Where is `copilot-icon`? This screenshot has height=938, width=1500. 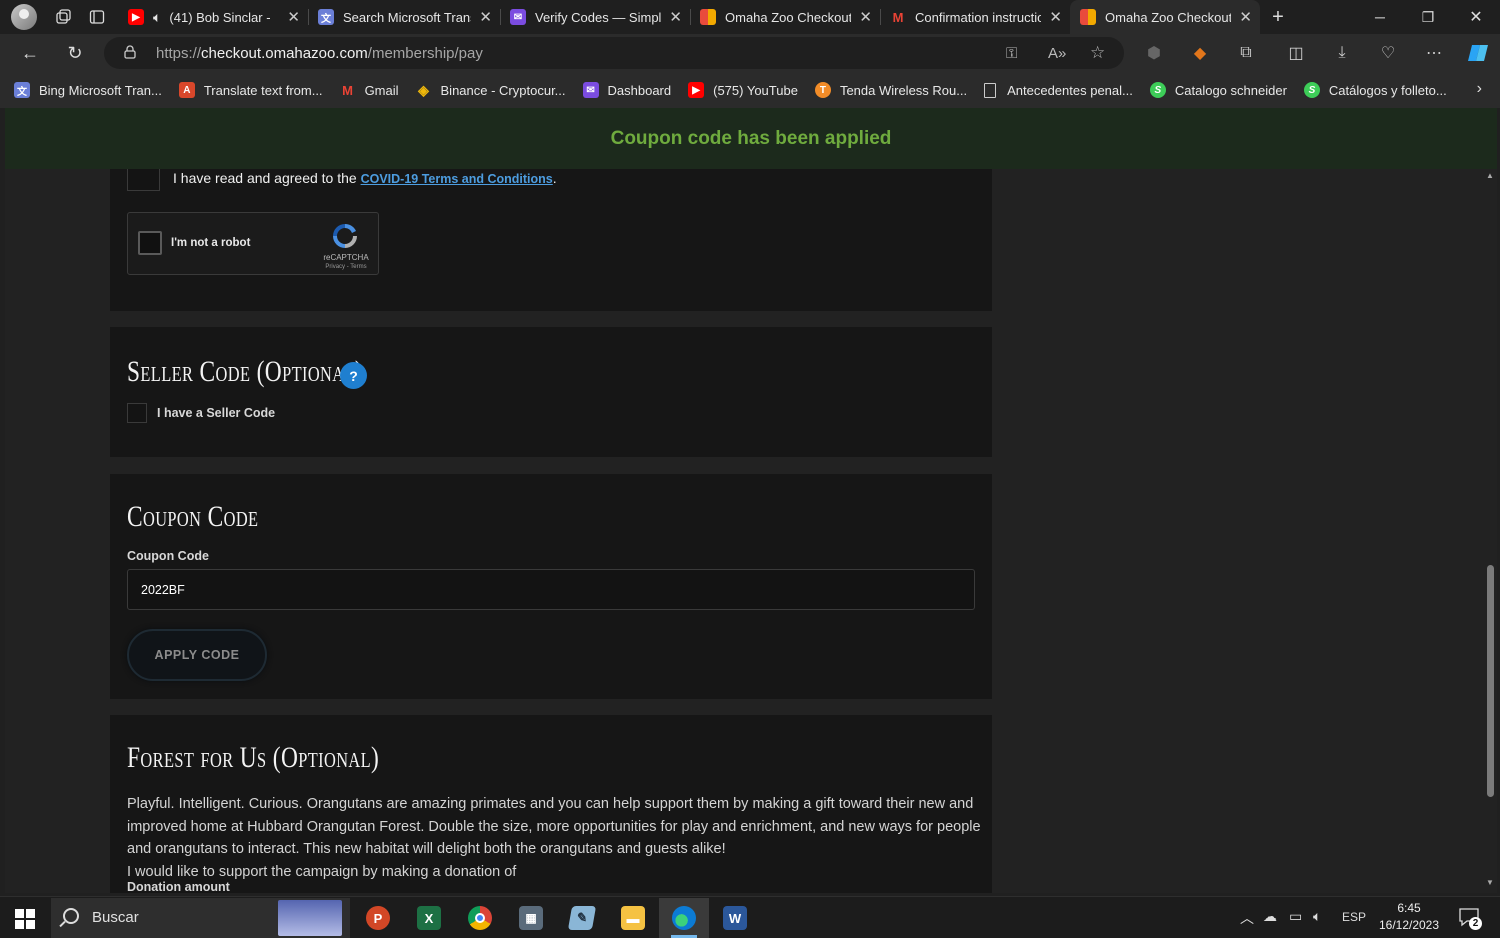
copilot-icon is located at coordinates (1478, 53).